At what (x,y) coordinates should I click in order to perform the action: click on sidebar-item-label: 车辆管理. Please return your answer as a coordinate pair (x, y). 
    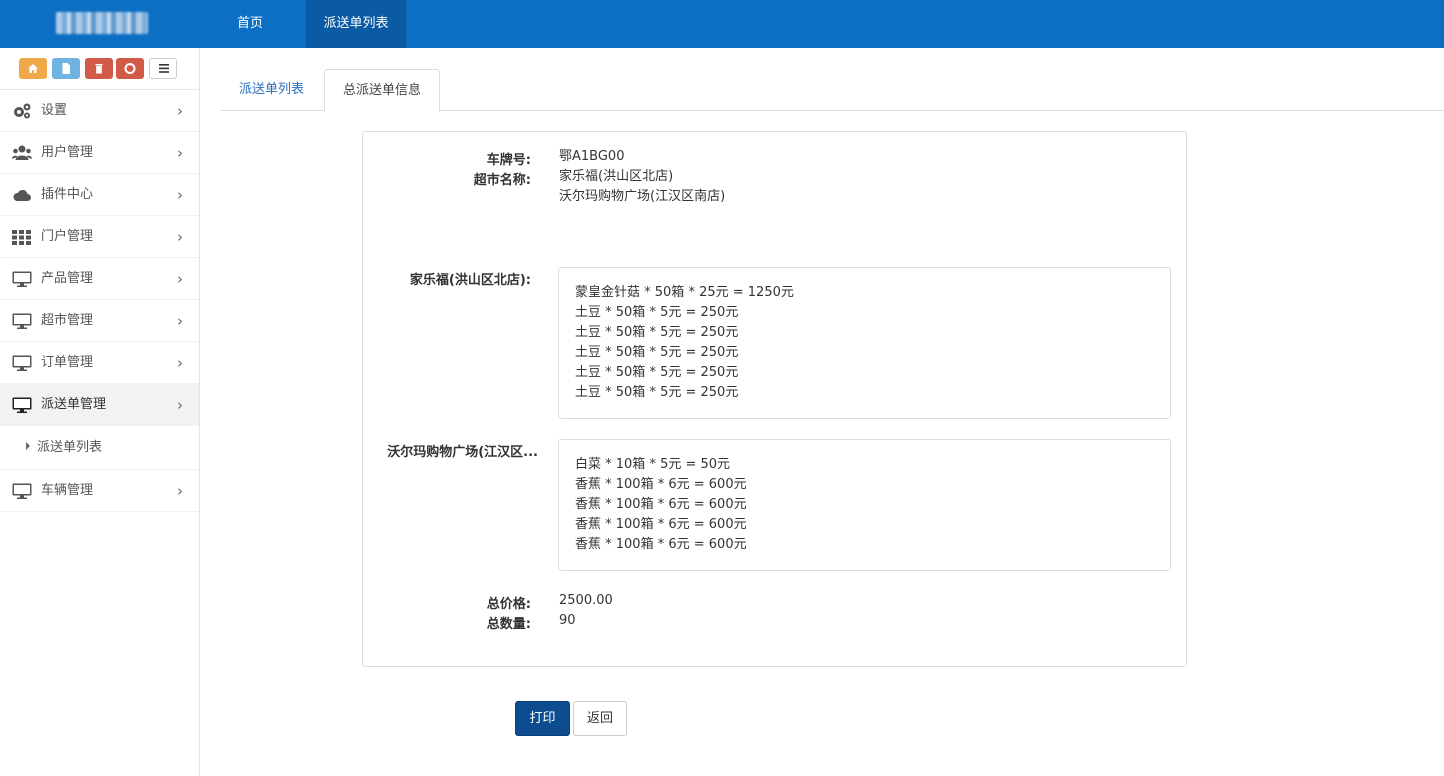
    Looking at the image, I should click on (67, 490).